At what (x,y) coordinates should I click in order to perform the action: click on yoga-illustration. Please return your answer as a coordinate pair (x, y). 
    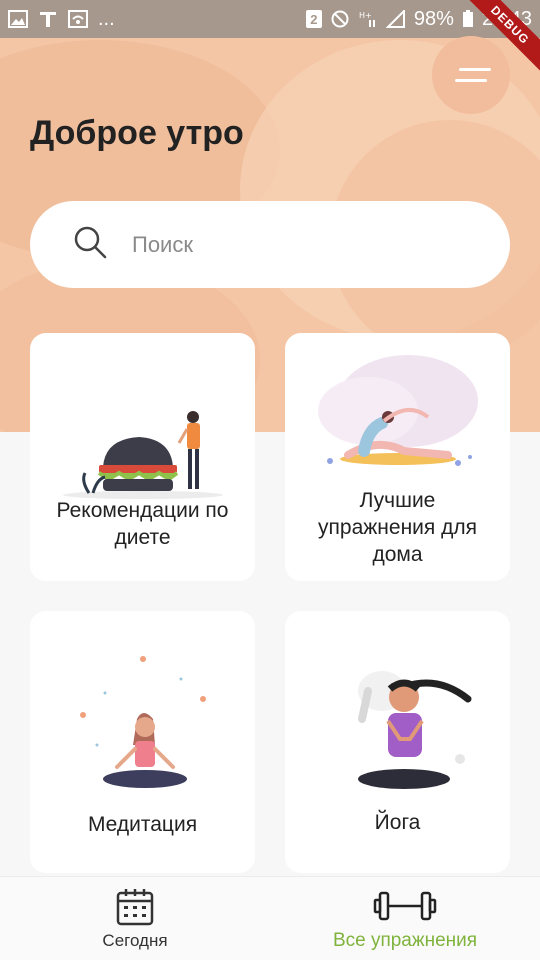
    Looking at the image, I should click on (414, 730).